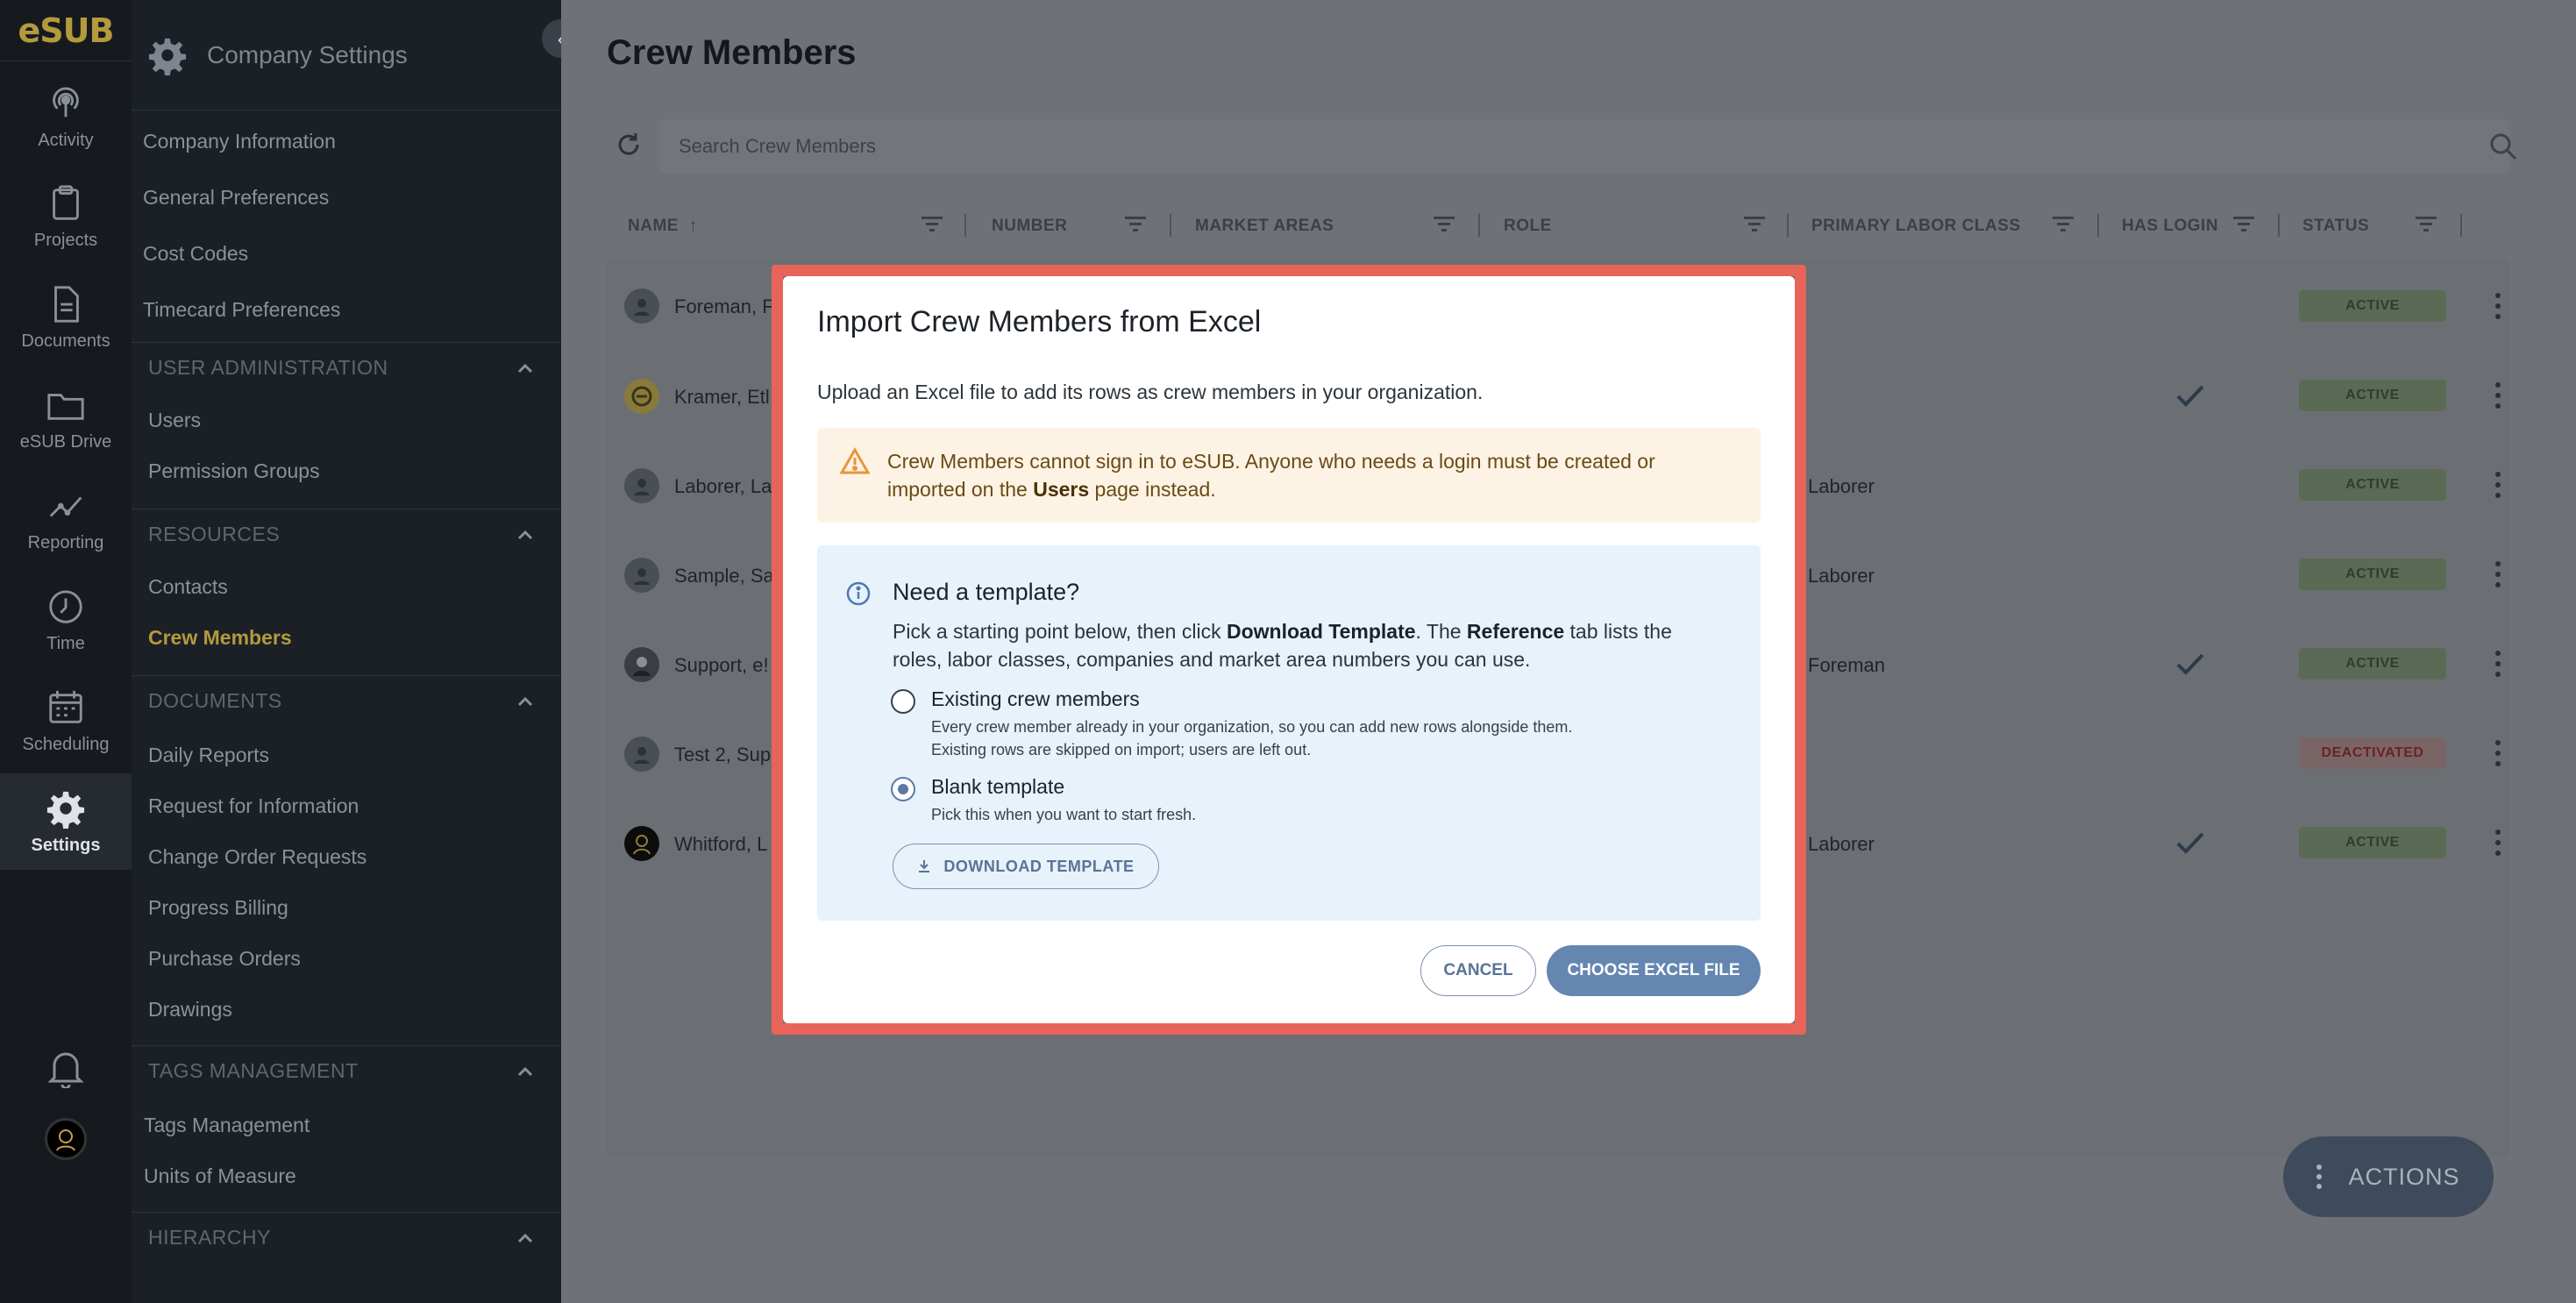 The width and height of the screenshot is (2576, 1303). Describe the element at coordinates (346, 700) in the screenshot. I see `section-documents: DOCUMENTS` at that location.